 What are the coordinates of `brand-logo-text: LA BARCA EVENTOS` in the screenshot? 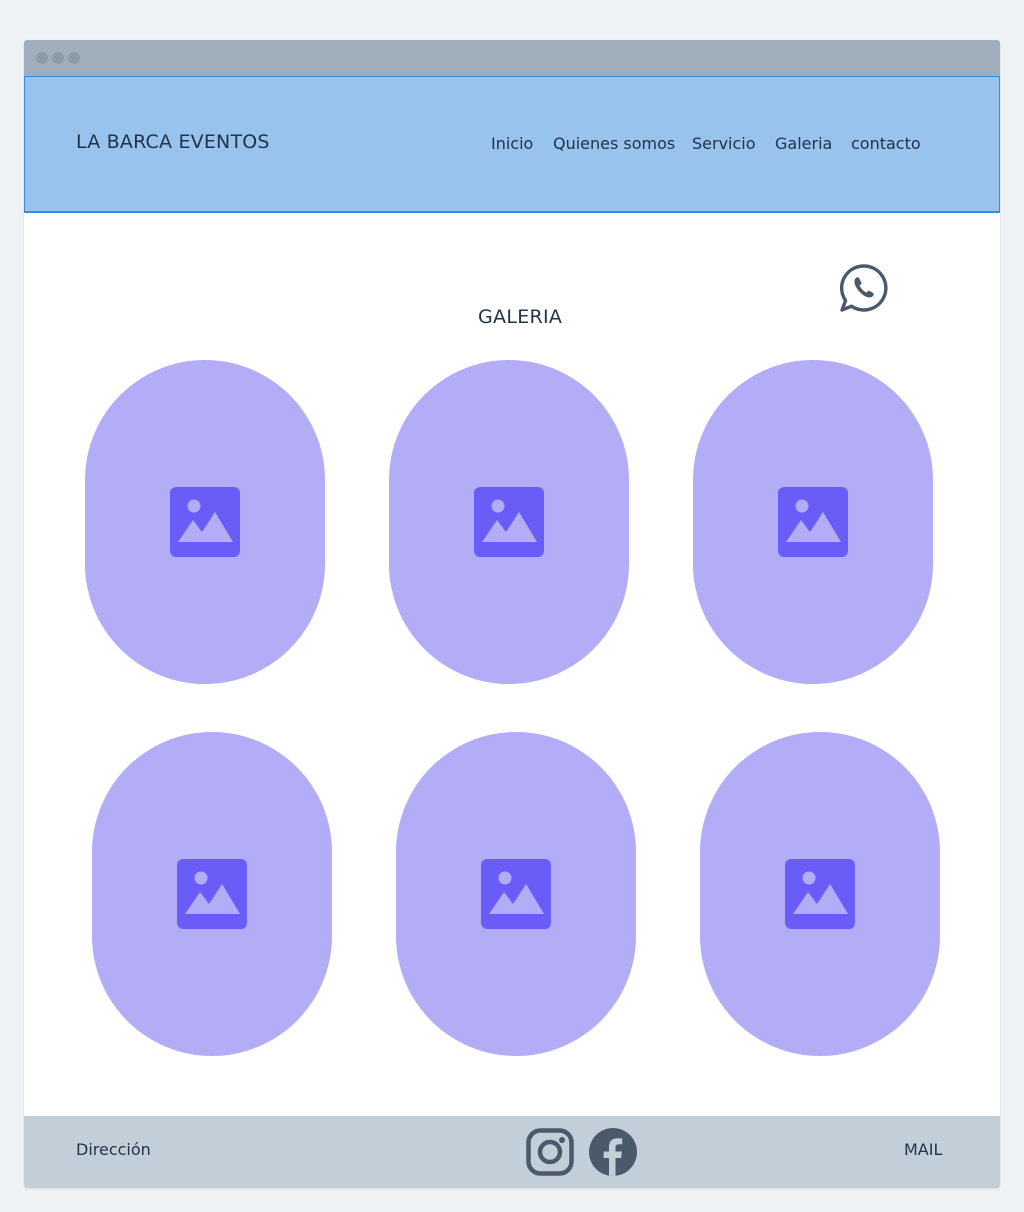 It's located at (173, 142).